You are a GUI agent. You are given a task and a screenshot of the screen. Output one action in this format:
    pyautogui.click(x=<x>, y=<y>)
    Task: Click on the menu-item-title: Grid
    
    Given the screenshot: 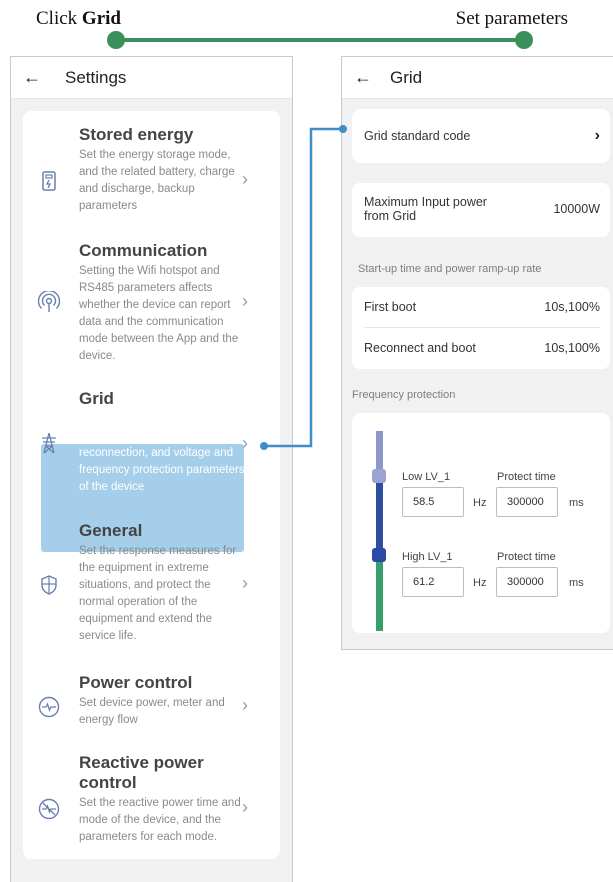 What is the action you would take?
    pyautogui.click(x=96, y=398)
    